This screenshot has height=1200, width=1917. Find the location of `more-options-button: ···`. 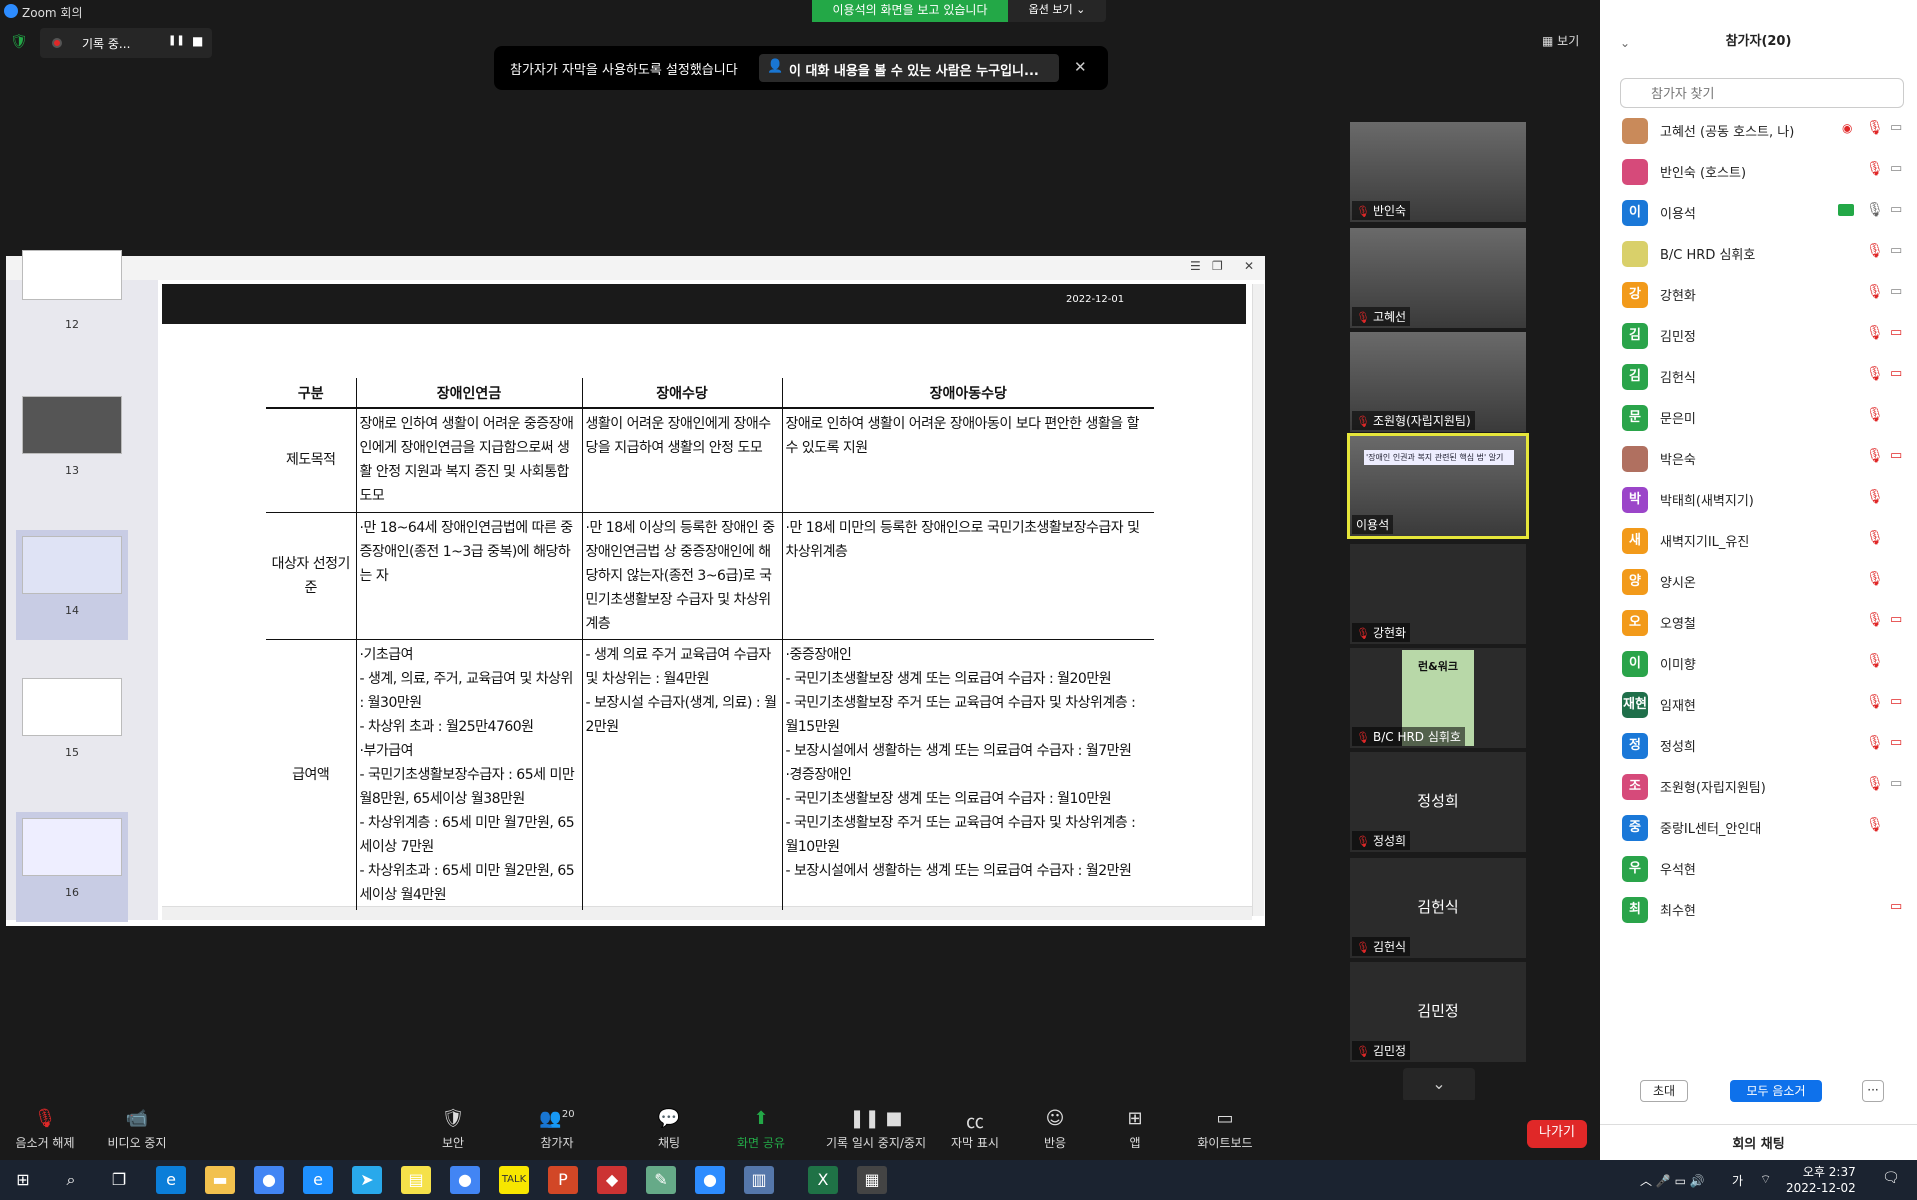

more-options-button: ··· is located at coordinates (1873, 1091).